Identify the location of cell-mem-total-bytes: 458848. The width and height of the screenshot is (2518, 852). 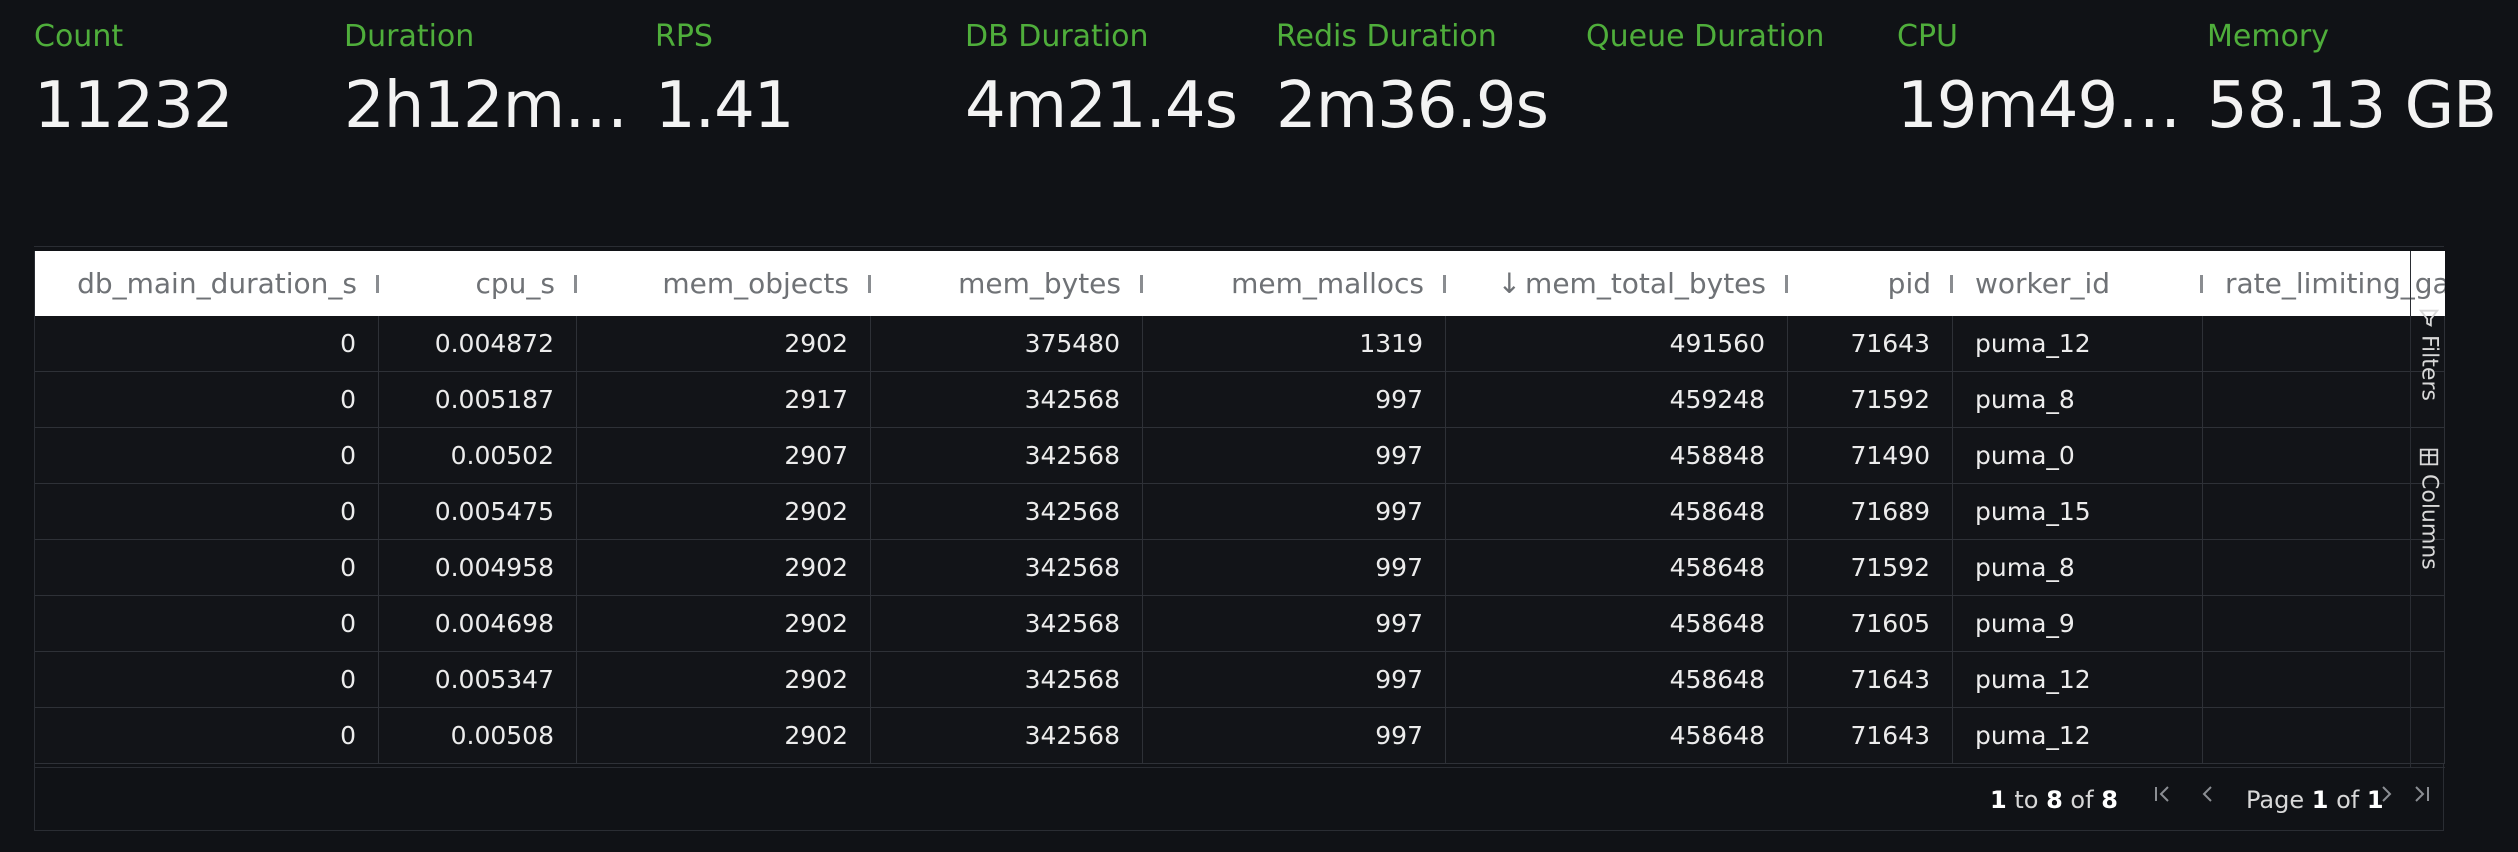
(1617, 455).